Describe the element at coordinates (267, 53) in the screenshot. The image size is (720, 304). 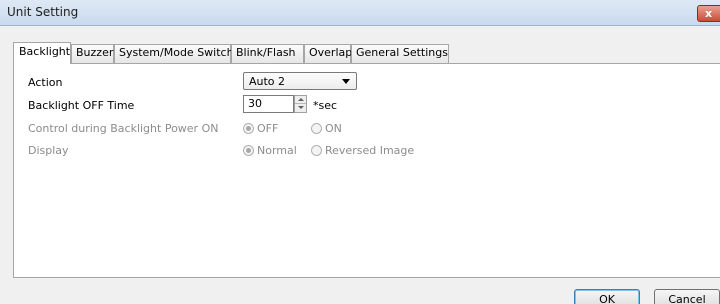
I see `tab-blink-flash: Blink/Flash` at that location.